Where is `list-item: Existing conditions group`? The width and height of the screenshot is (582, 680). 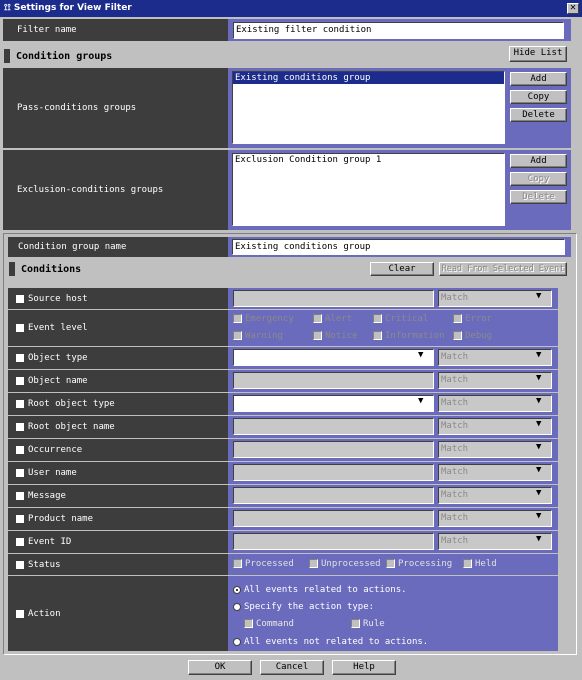 list-item: Existing conditions group is located at coordinates (368, 78).